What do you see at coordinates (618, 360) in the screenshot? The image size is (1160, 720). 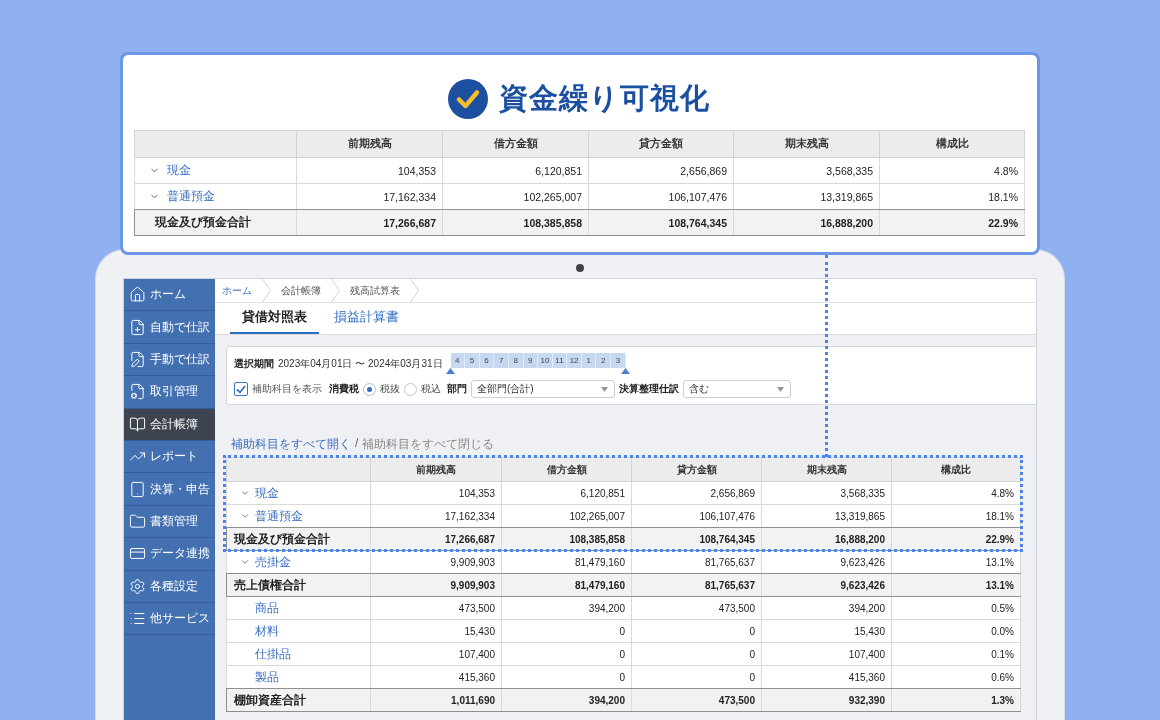 I see `month-cell: 3` at bounding box center [618, 360].